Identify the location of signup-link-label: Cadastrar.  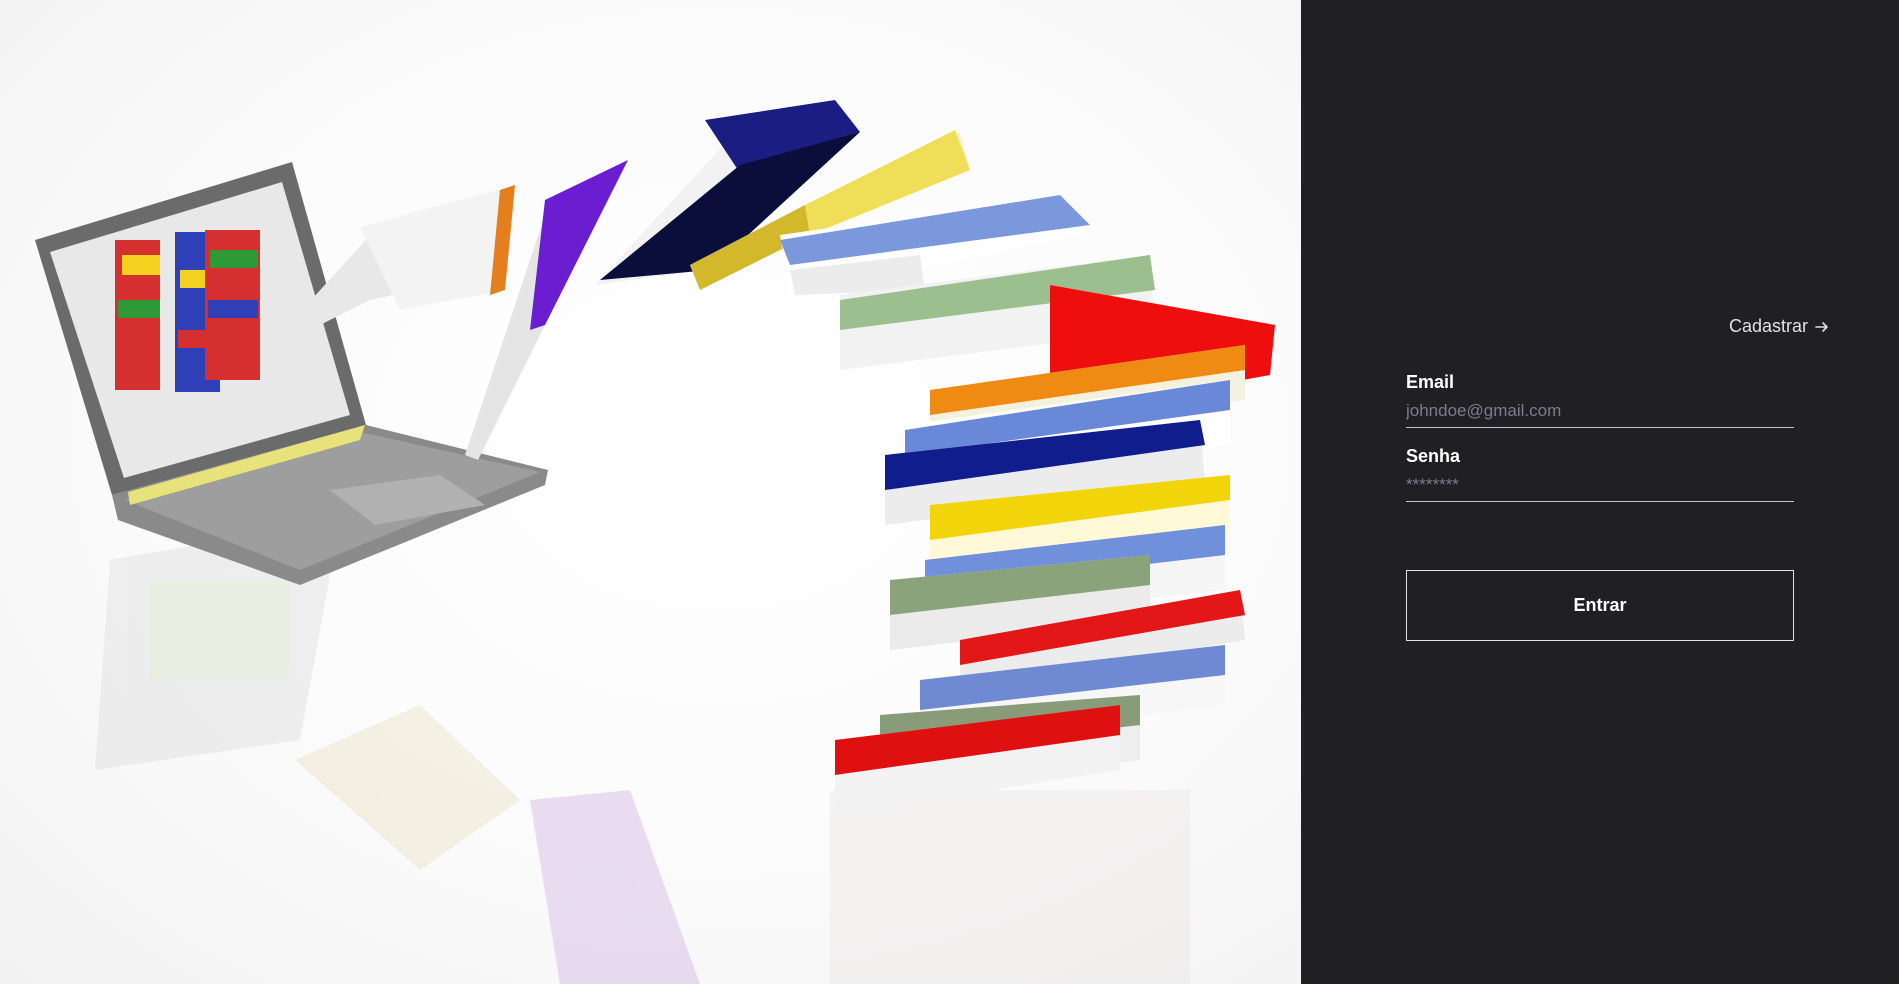
(1769, 326).